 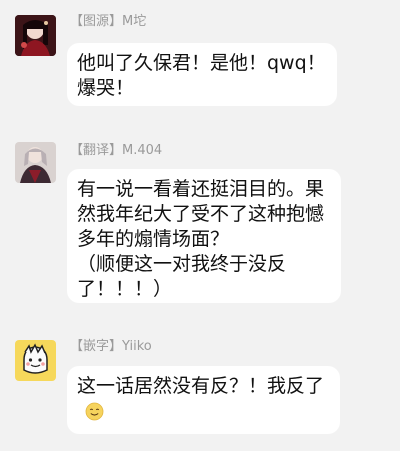 I want to click on avatar-m-tuo, so click(x=35, y=35).